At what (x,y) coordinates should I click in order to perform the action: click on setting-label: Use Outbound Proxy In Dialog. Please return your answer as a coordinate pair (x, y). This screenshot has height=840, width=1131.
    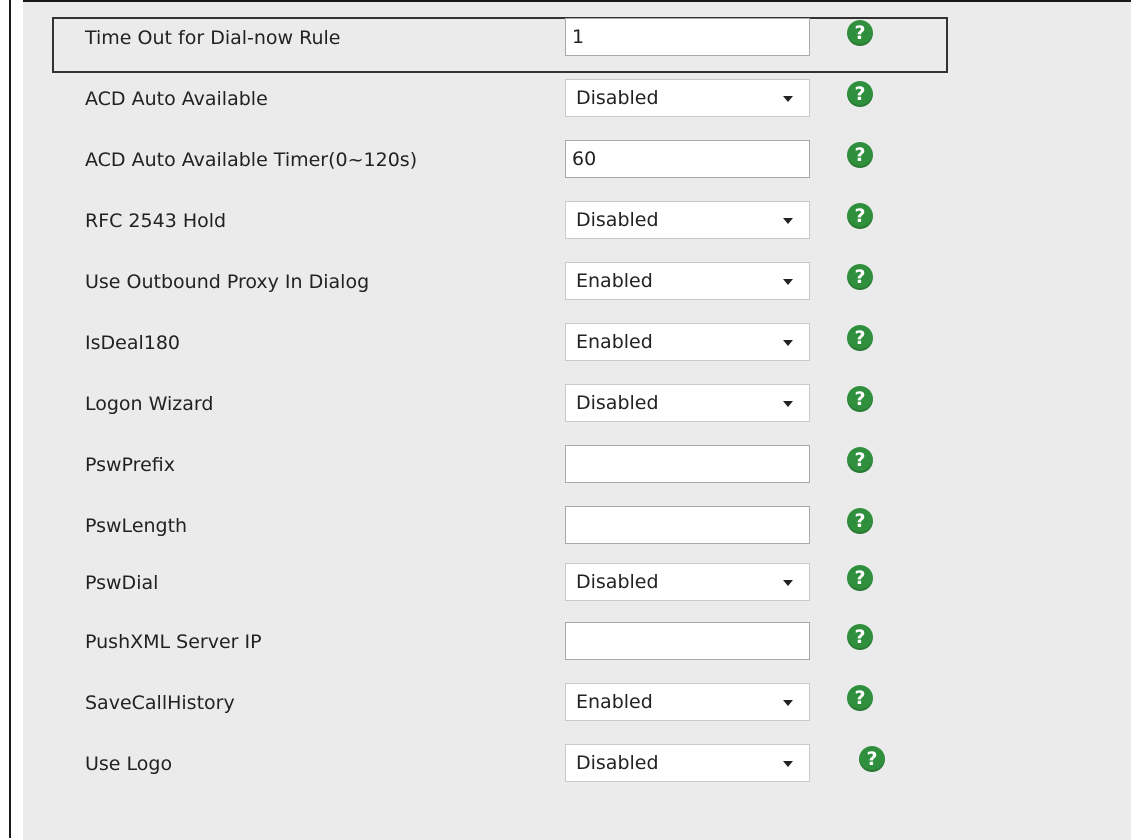
    Looking at the image, I should click on (227, 282).